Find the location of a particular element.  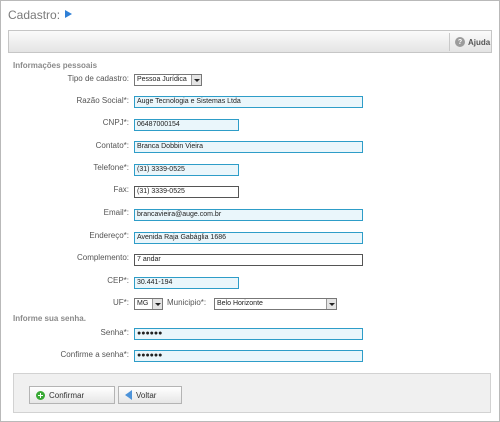

plus-circle-icon is located at coordinates (40, 395).